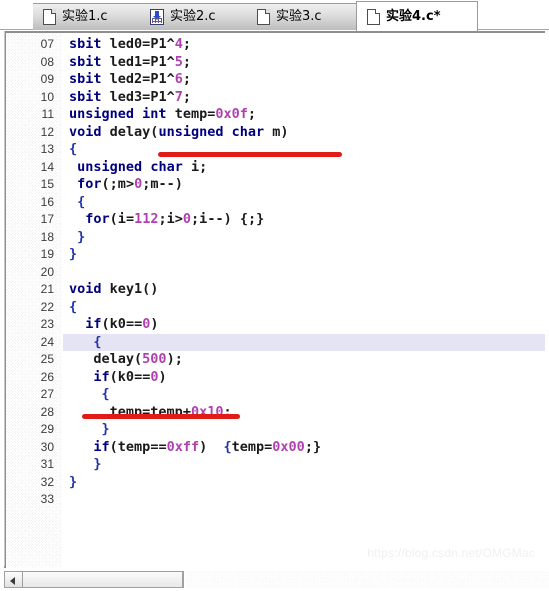 The width and height of the screenshot is (549, 591). What do you see at coordinates (304, 45) in the screenshot?
I see `code-line: sbit led0=P1^4;` at bounding box center [304, 45].